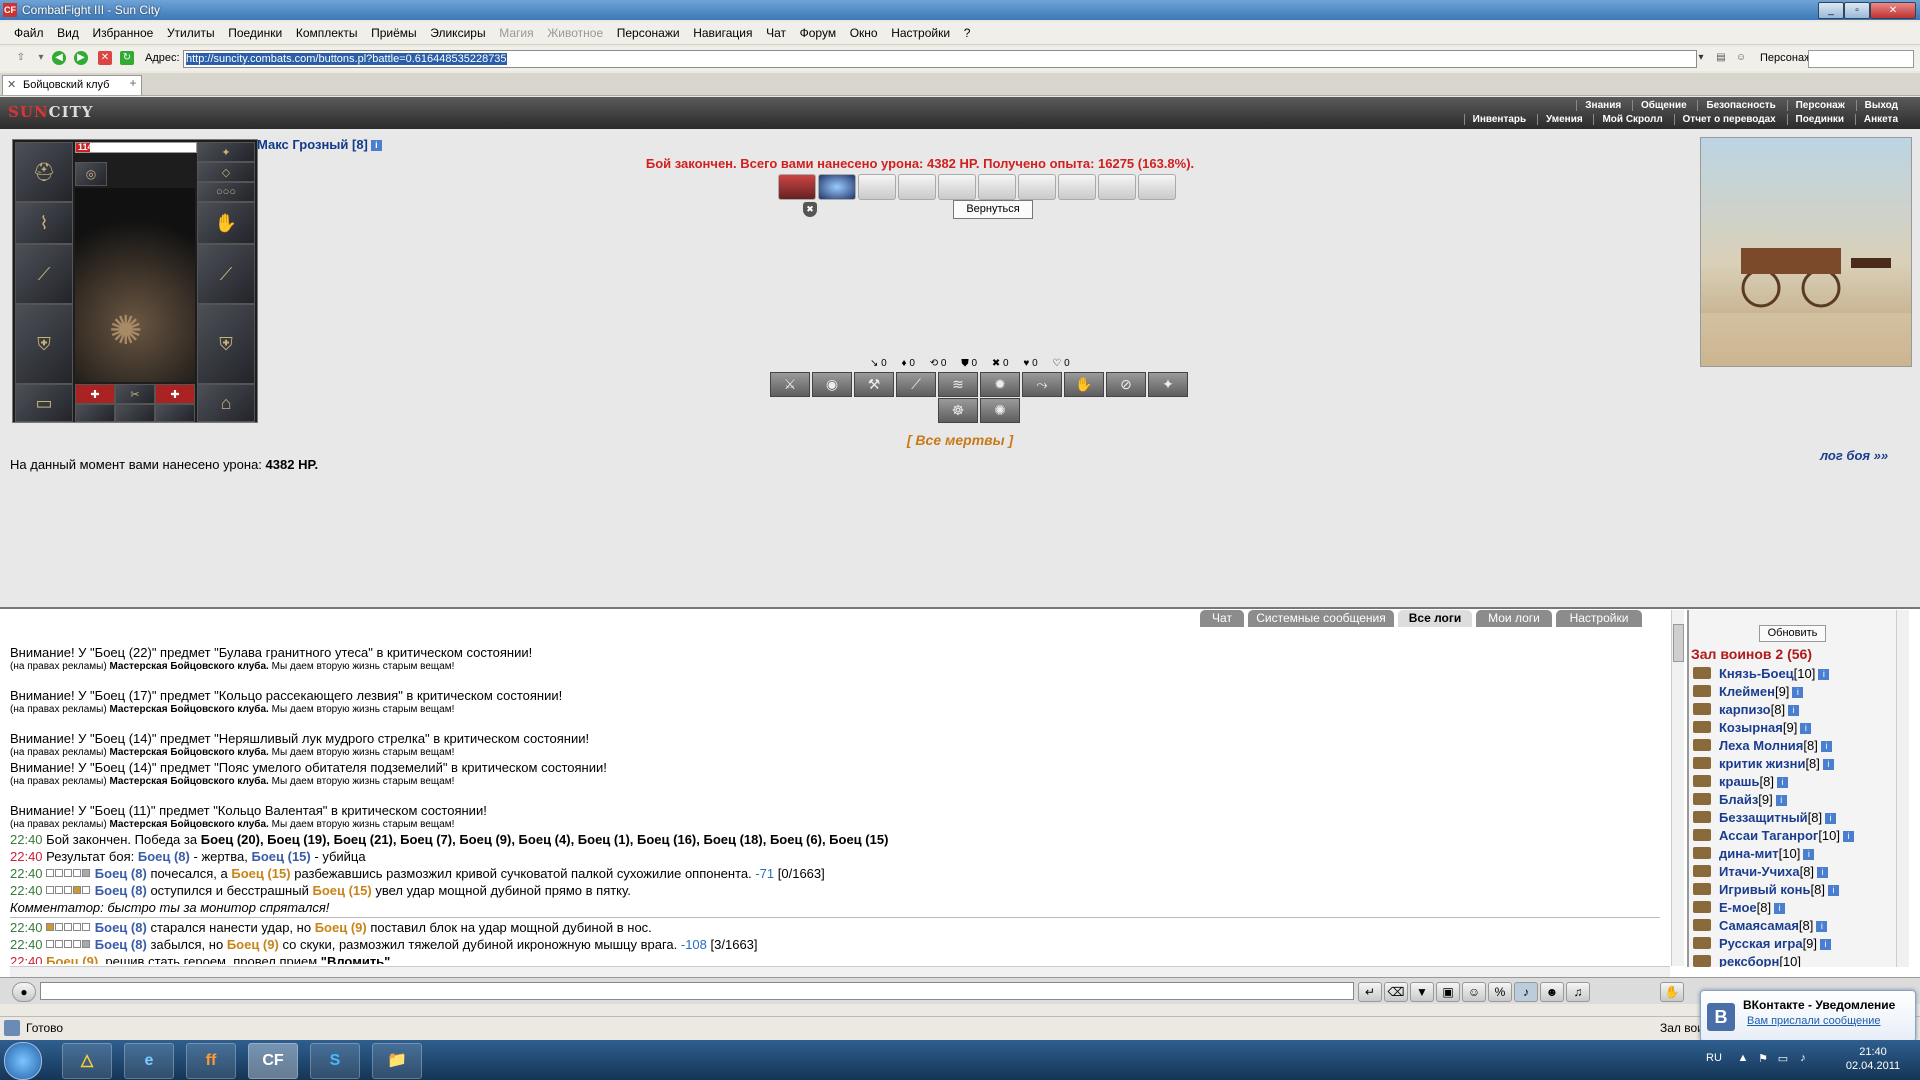 The image size is (1920, 1080). What do you see at coordinates (335, 1061) in the screenshot?
I see `taskbar-skype: S` at bounding box center [335, 1061].